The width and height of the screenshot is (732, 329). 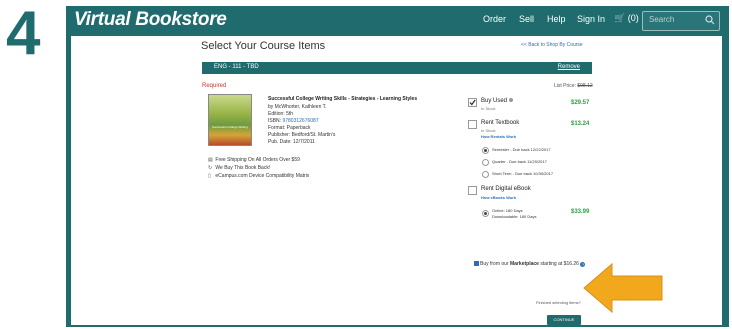 I want to click on buy-used-checkbox, so click(x=472, y=102).